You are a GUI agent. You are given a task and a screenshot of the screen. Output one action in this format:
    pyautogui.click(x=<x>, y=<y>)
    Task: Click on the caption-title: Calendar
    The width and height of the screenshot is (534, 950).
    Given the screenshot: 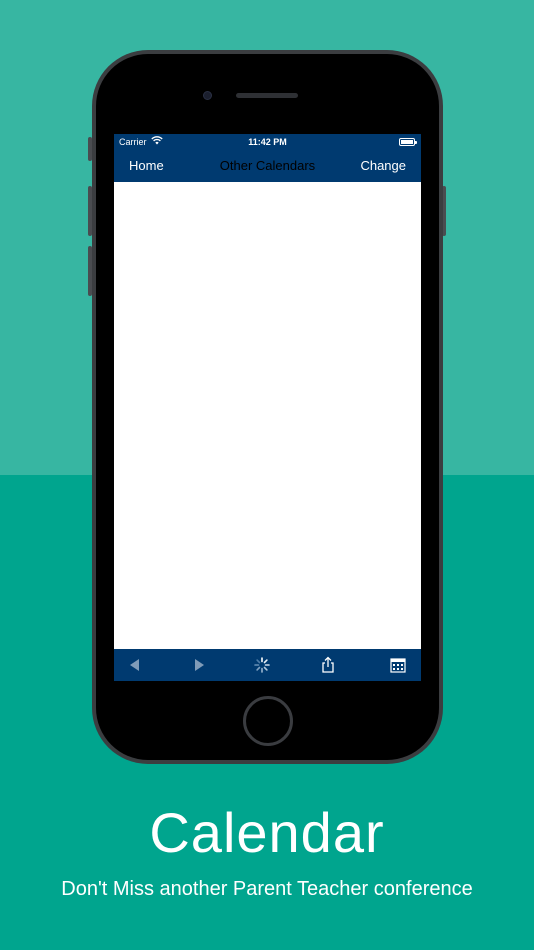 What is the action you would take?
    pyautogui.click(x=267, y=832)
    